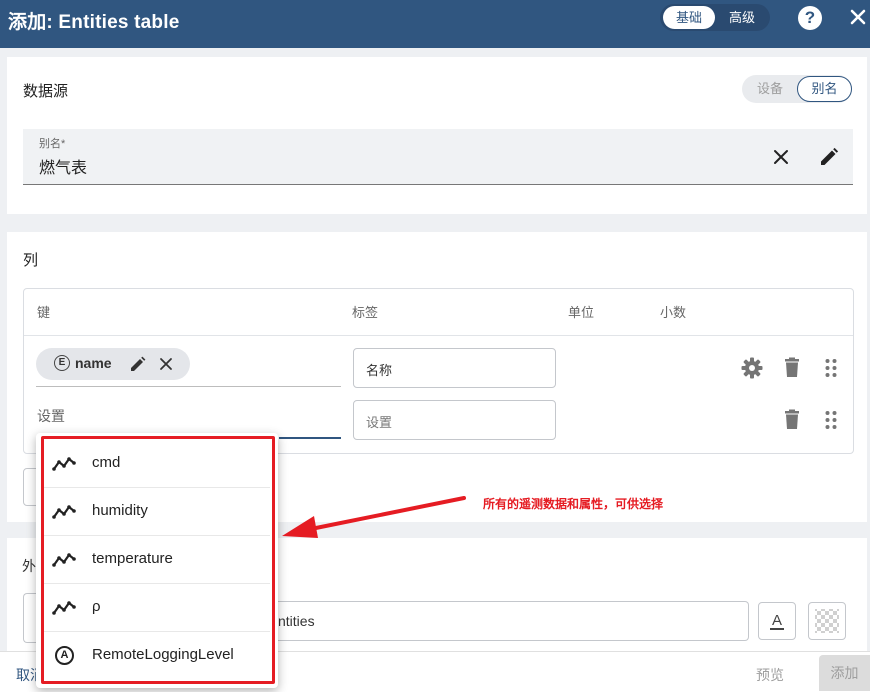 The width and height of the screenshot is (870, 692). I want to click on alias-field: 别名* 燃气表, so click(438, 157).